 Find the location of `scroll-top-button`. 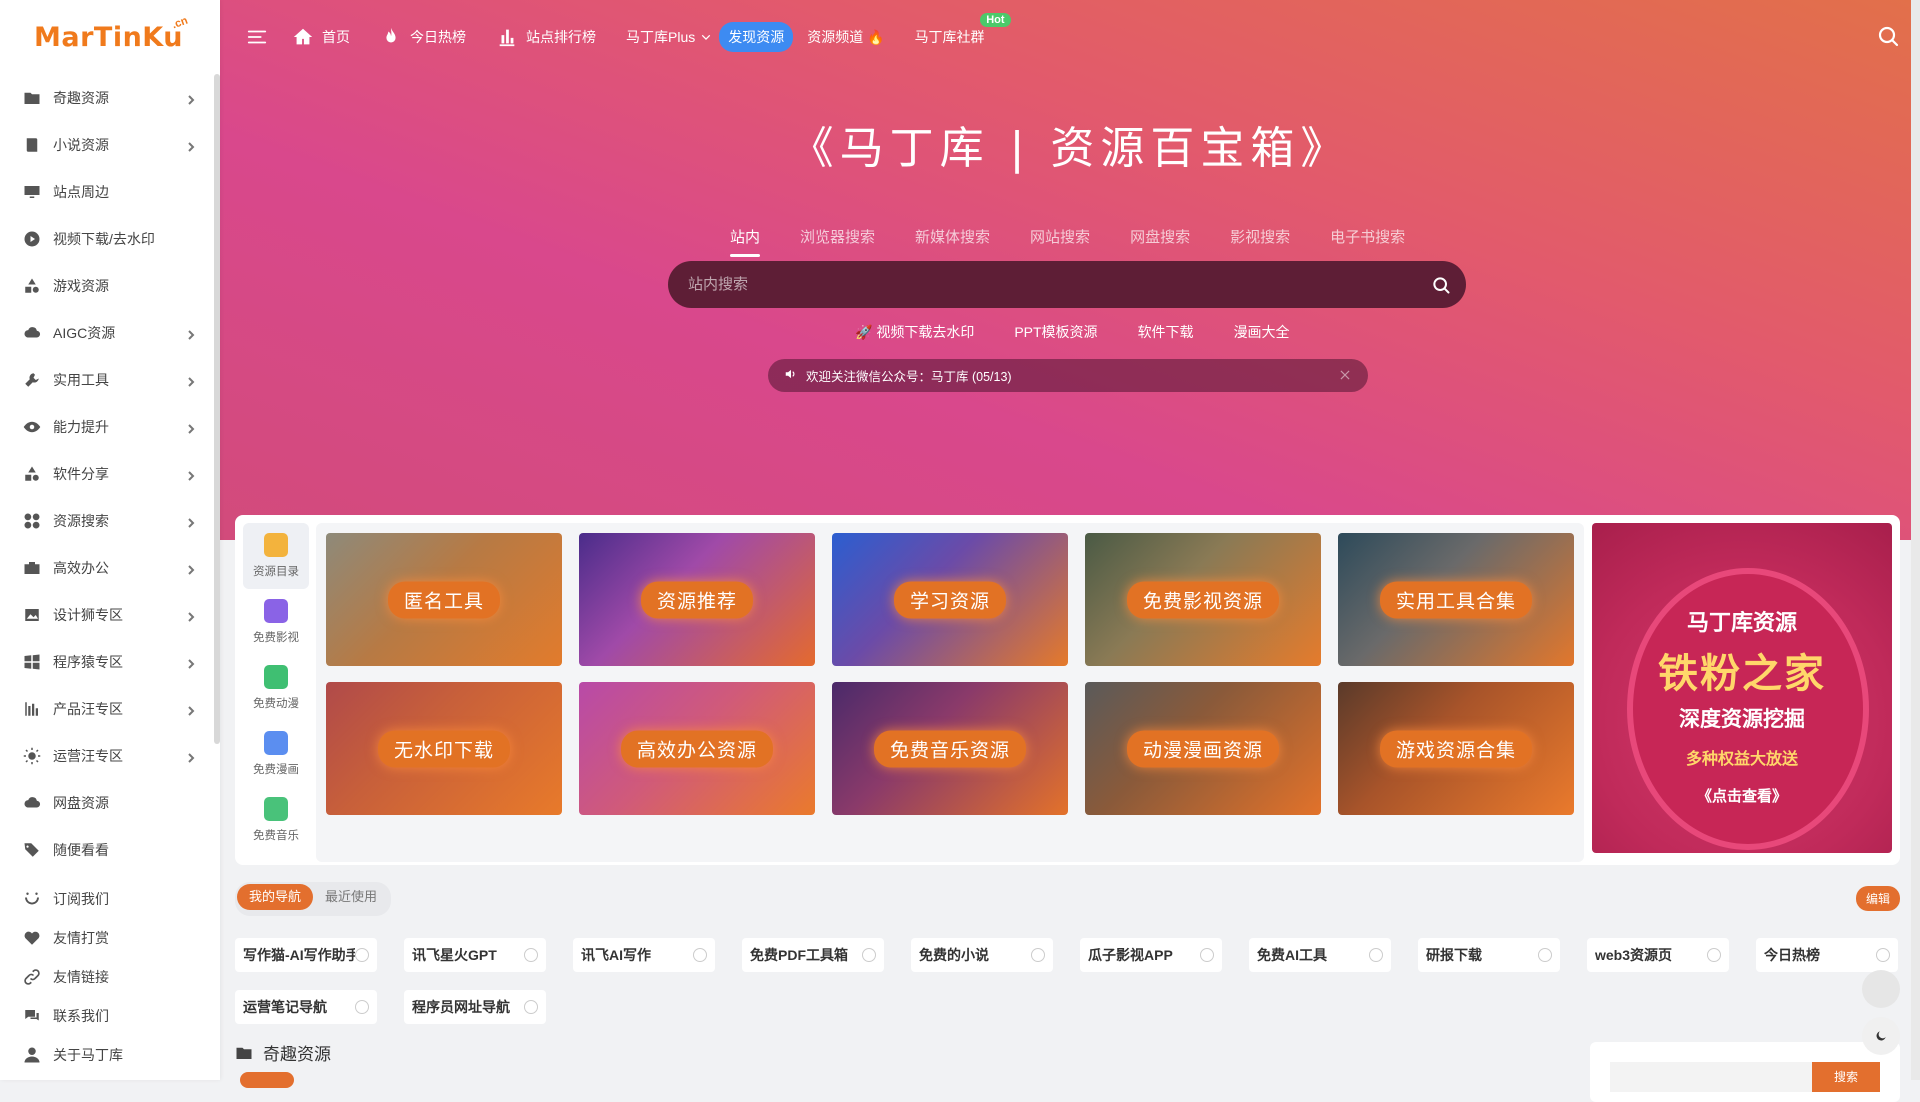

scroll-top-button is located at coordinates (1881, 989).